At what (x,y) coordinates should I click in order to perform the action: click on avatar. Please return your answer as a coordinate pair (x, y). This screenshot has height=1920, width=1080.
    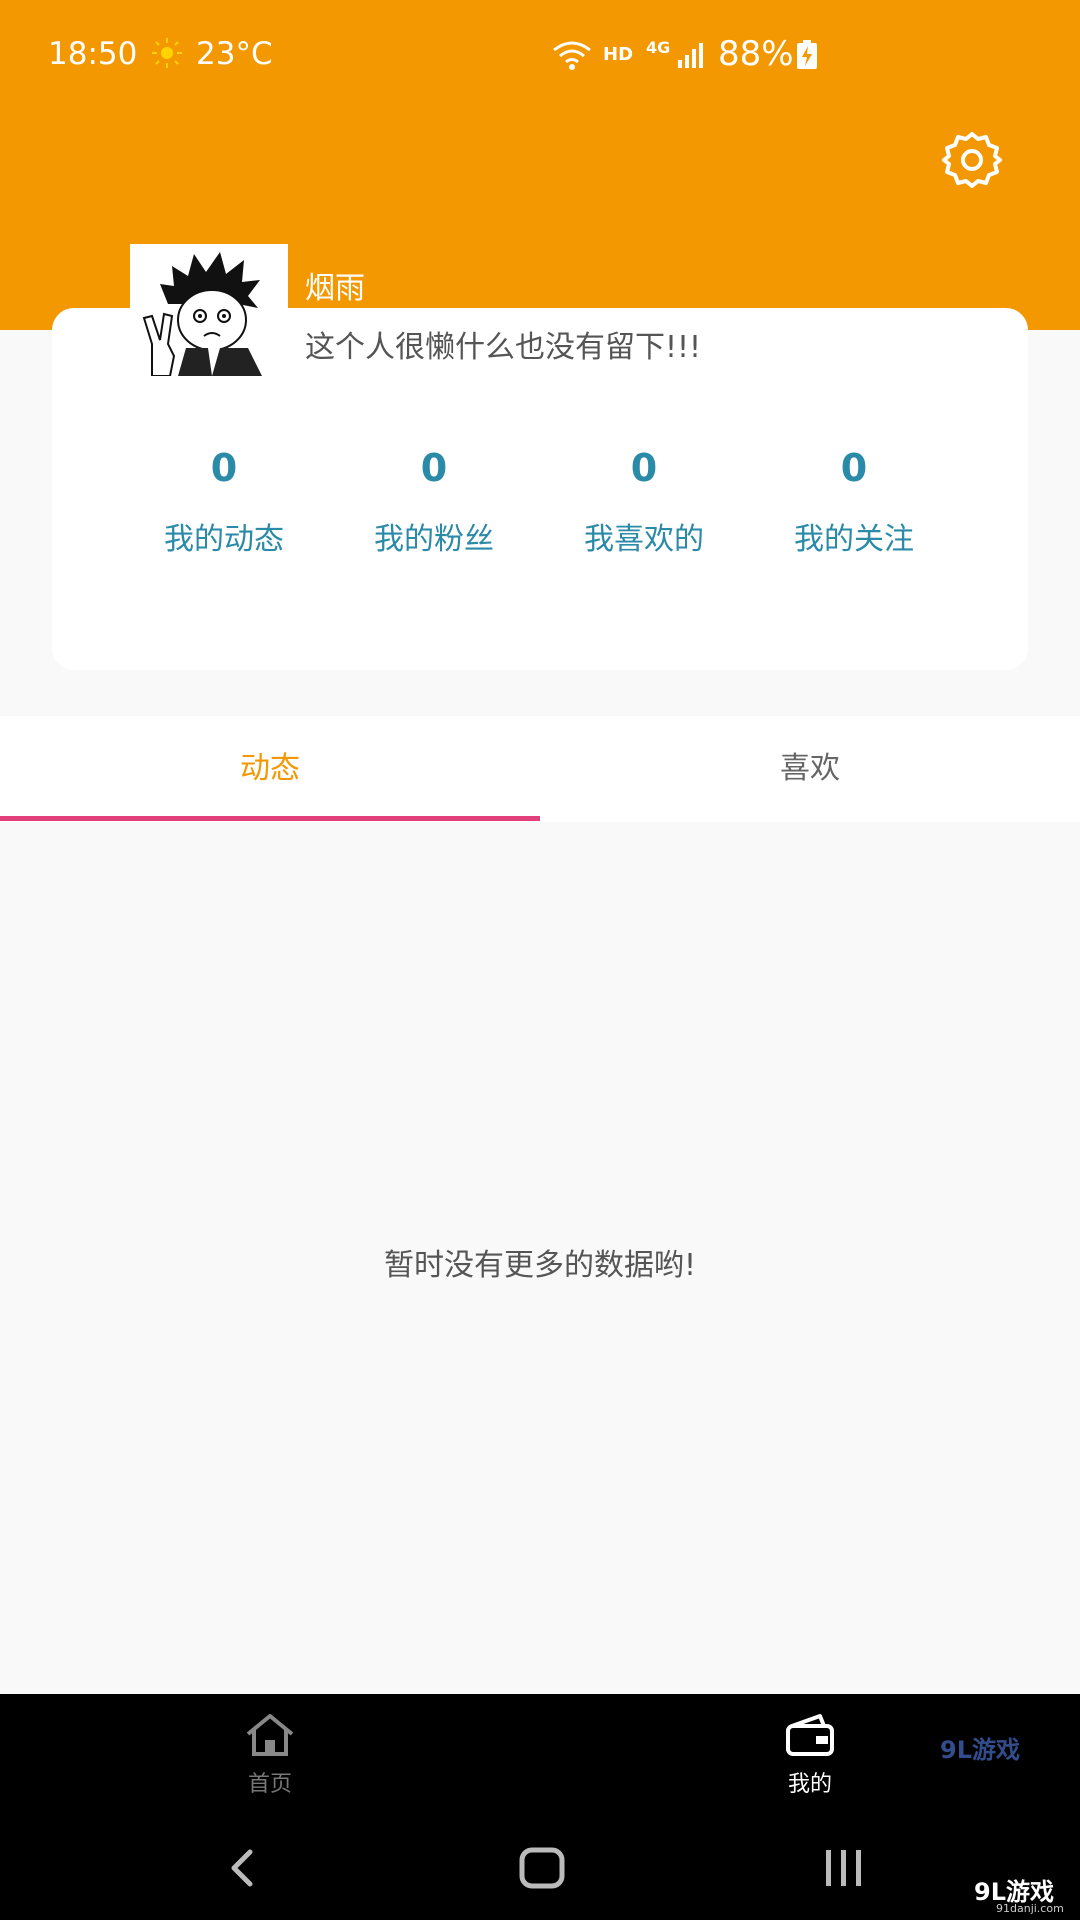
    Looking at the image, I should click on (209, 310).